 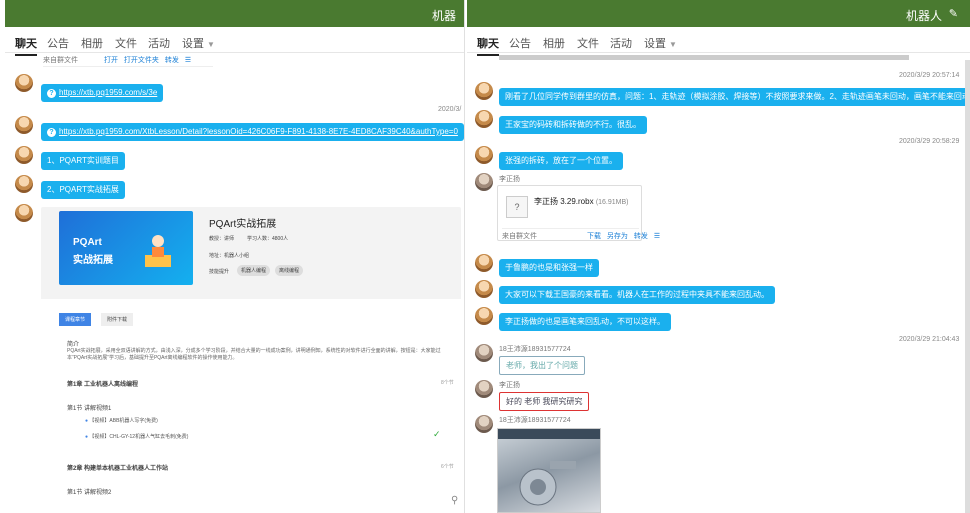 What do you see at coordinates (573, 125) in the screenshot?
I see `message-bubble: 王家宝的码砖和拆砖做的不行。很乱。` at bounding box center [573, 125].